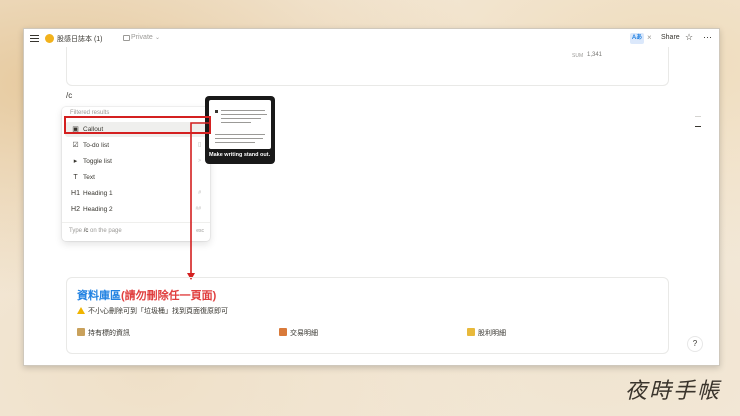  What do you see at coordinates (75, 177) in the screenshot?
I see `text-icon: T` at bounding box center [75, 177].